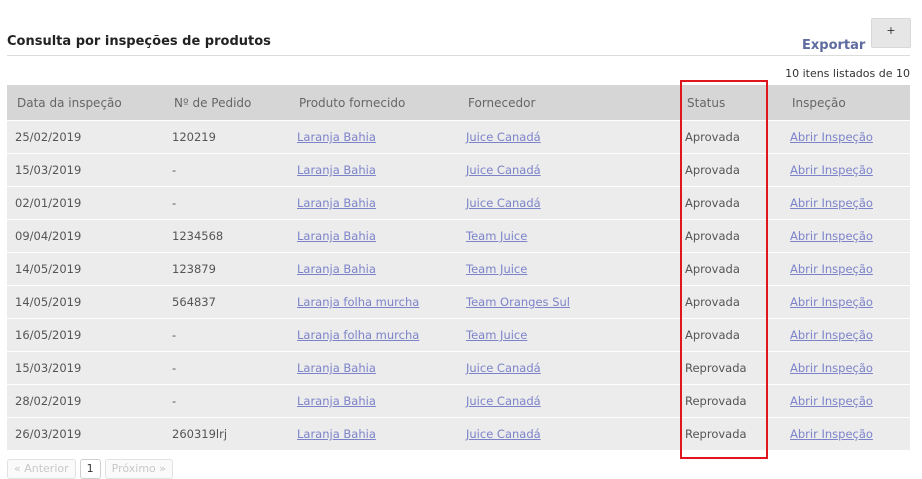 The image size is (922, 479). Describe the element at coordinates (226, 302) in the screenshot. I see `order-number-cell: 564837` at that location.